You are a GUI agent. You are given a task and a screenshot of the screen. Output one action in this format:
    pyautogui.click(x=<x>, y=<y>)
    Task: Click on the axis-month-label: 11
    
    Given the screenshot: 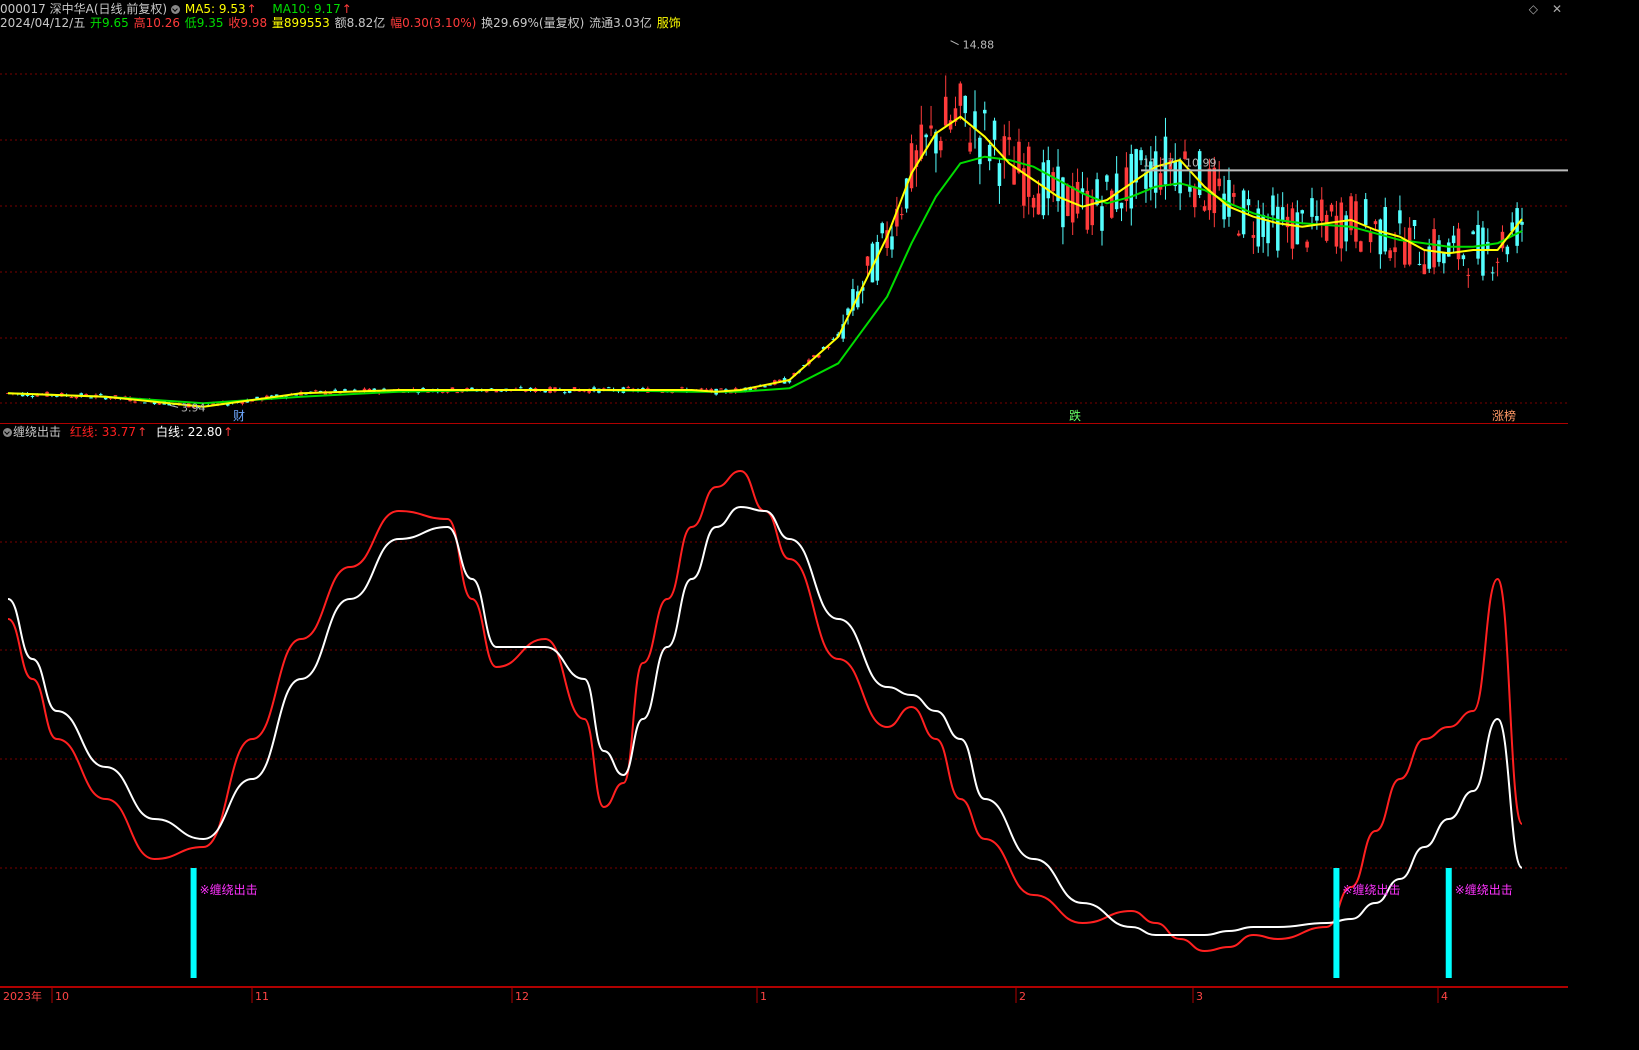 What is the action you would take?
    pyautogui.click(x=262, y=996)
    